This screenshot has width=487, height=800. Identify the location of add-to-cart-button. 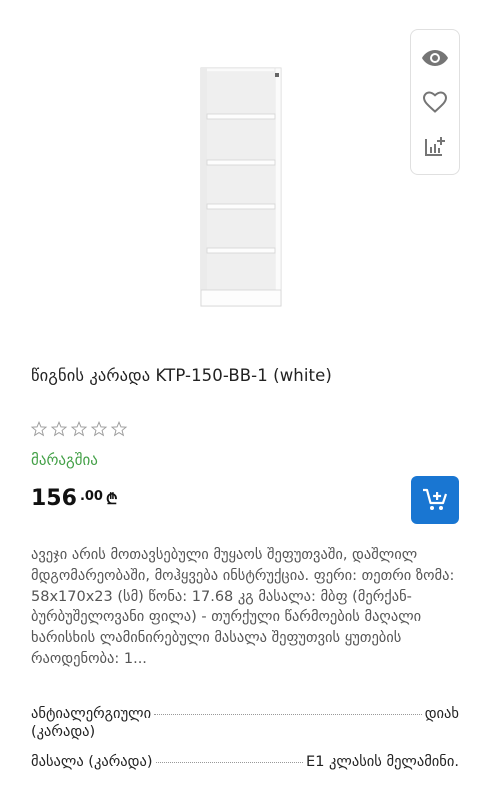
(435, 500).